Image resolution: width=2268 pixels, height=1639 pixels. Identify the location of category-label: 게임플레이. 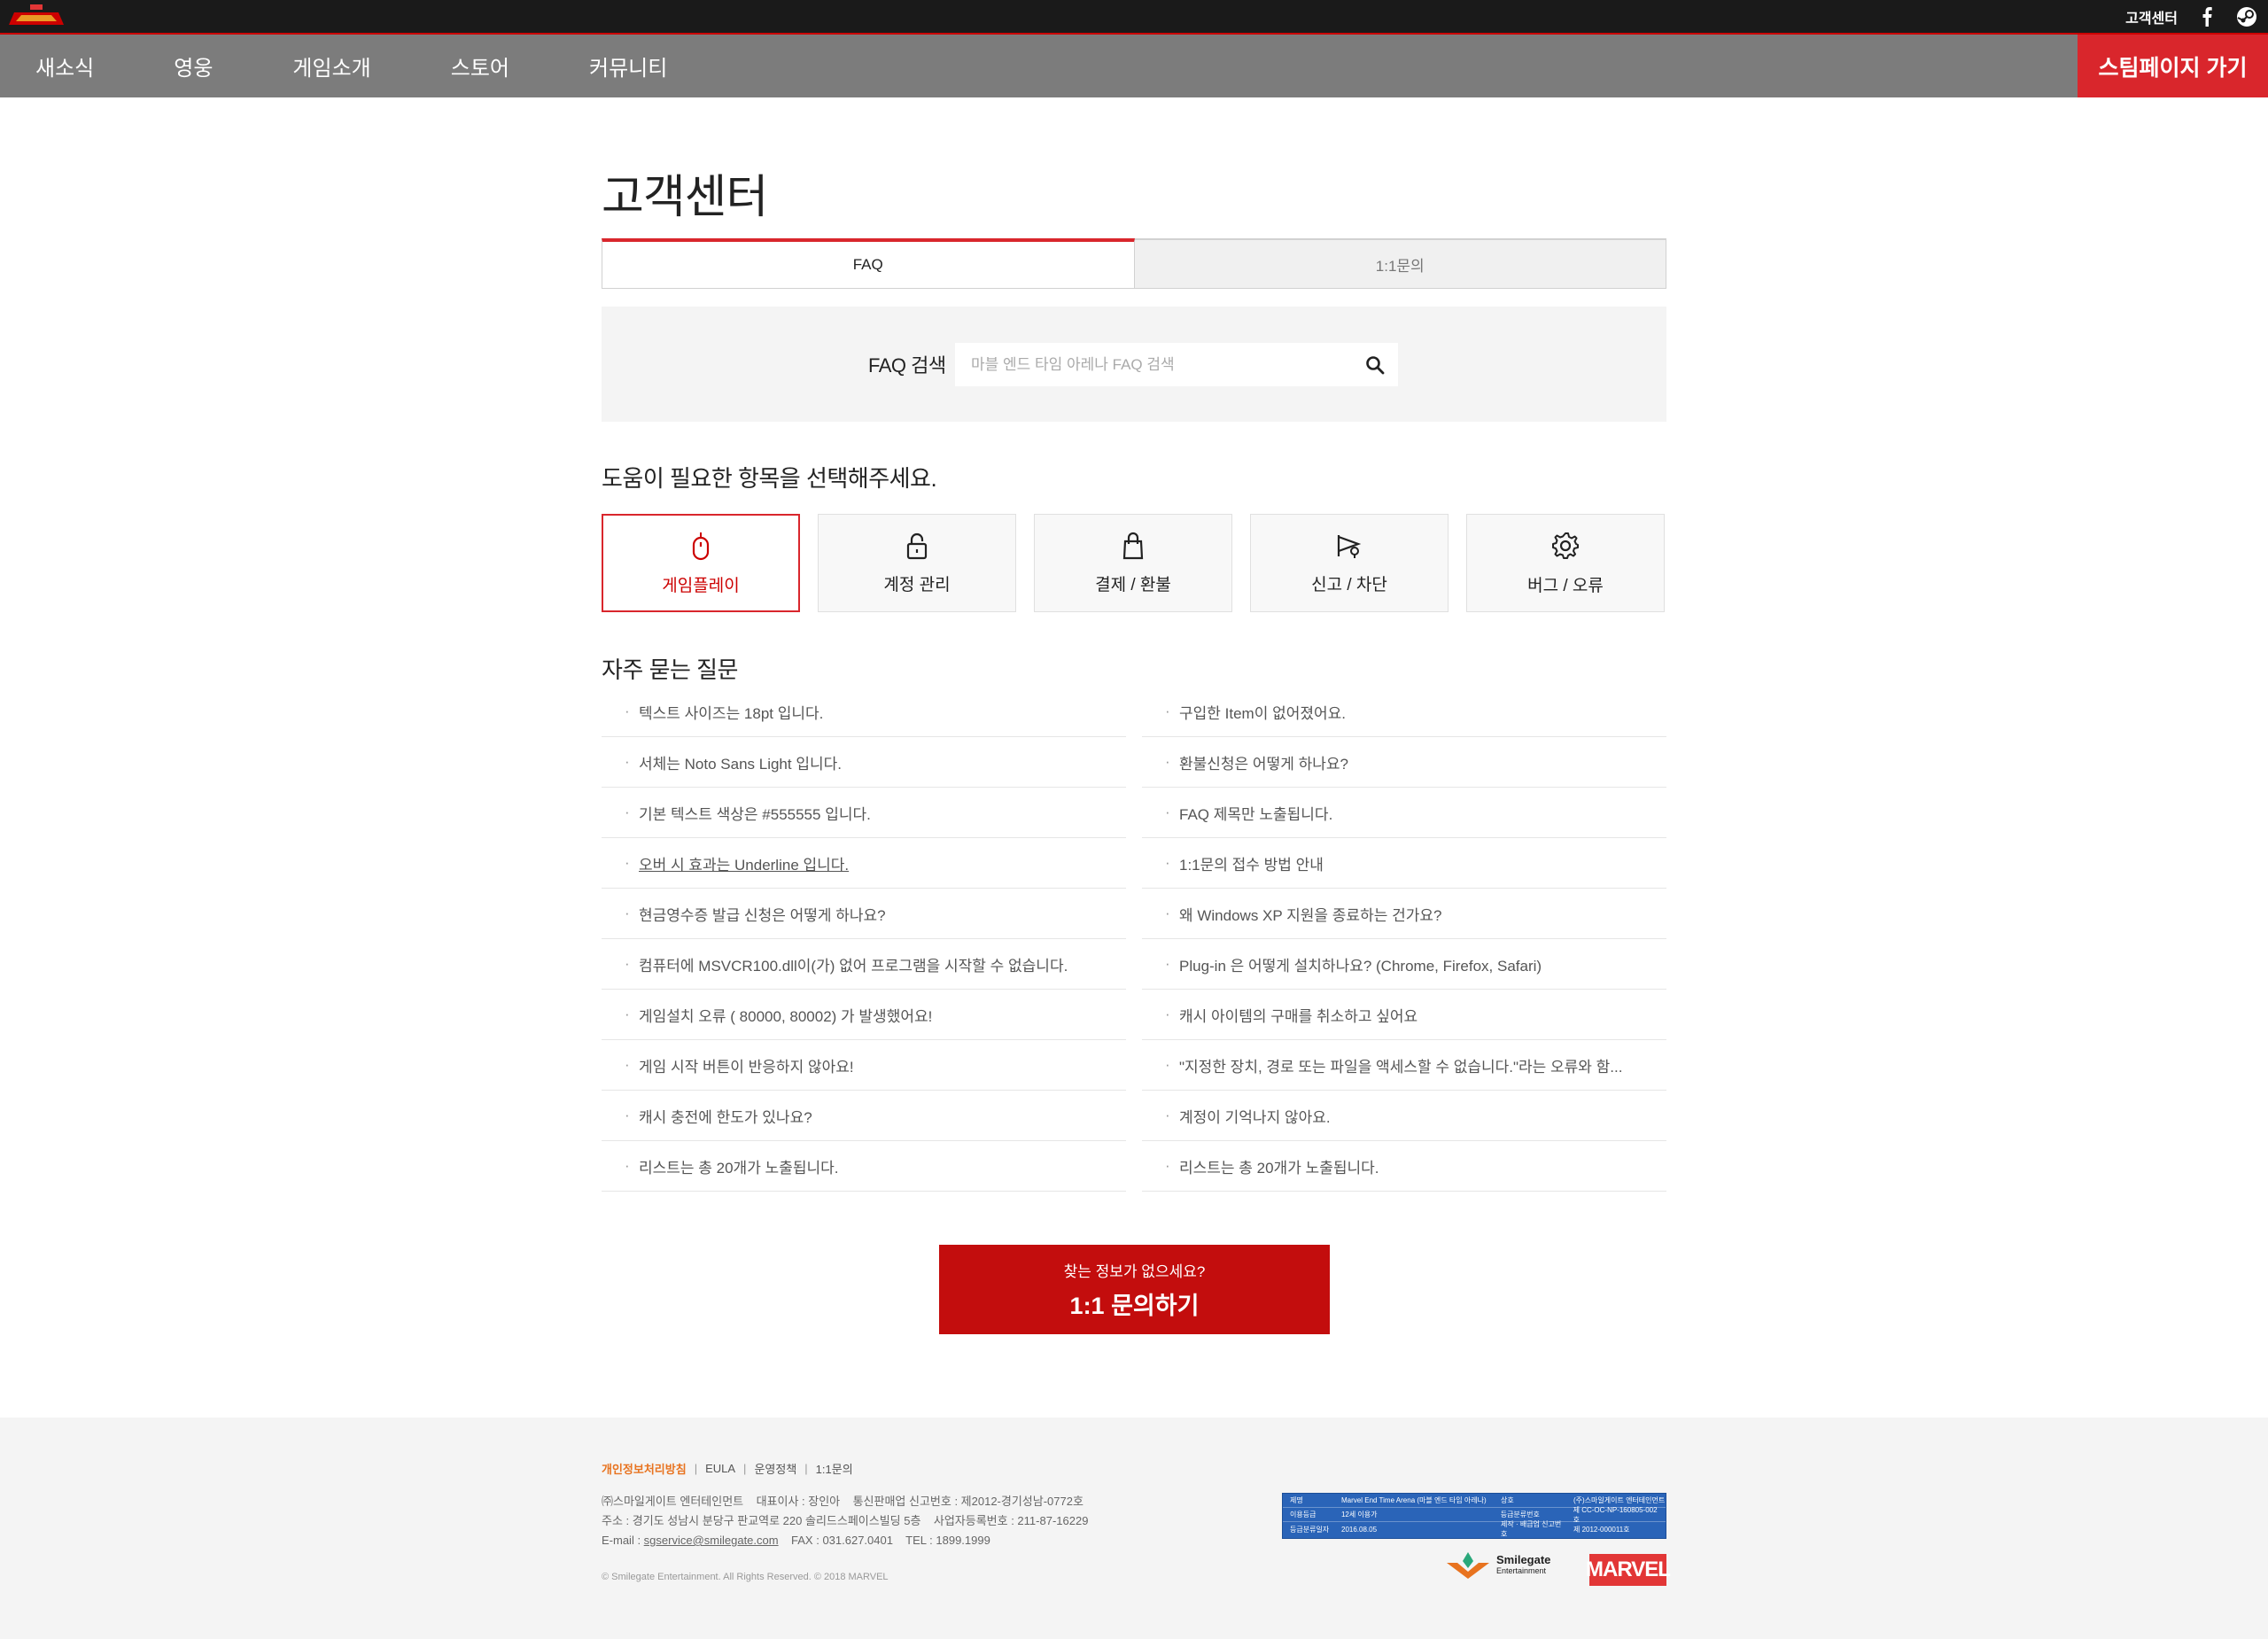
(701, 585).